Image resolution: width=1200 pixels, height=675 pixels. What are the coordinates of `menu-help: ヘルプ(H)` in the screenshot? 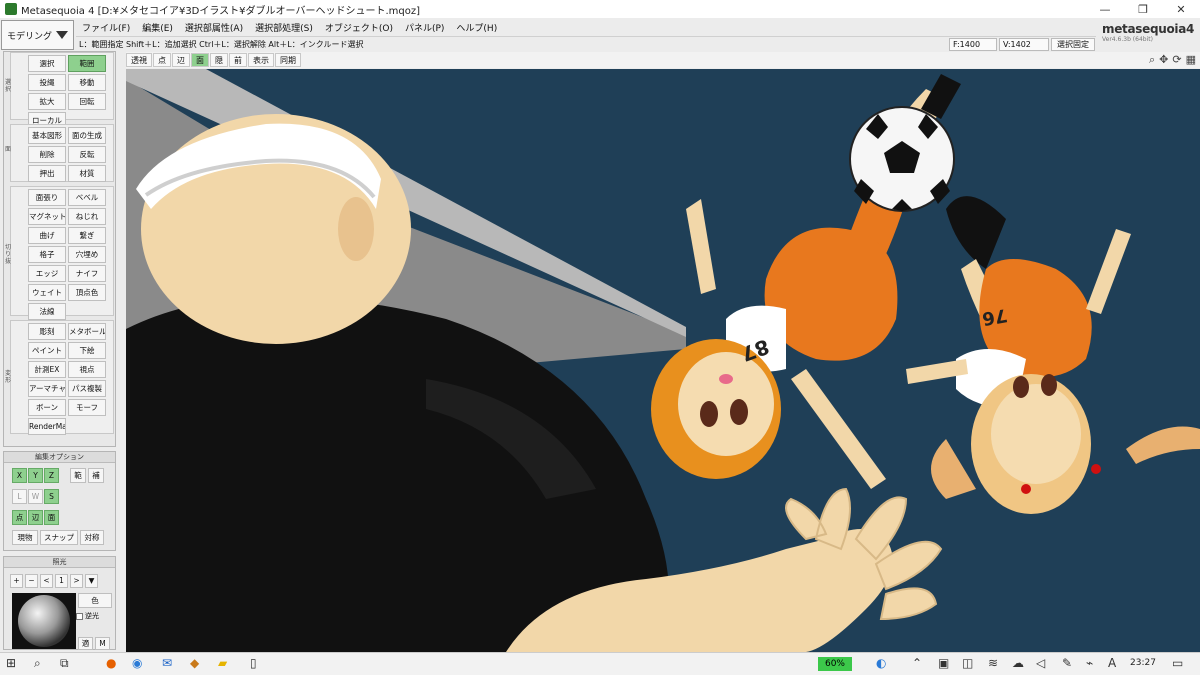 It's located at (476, 27).